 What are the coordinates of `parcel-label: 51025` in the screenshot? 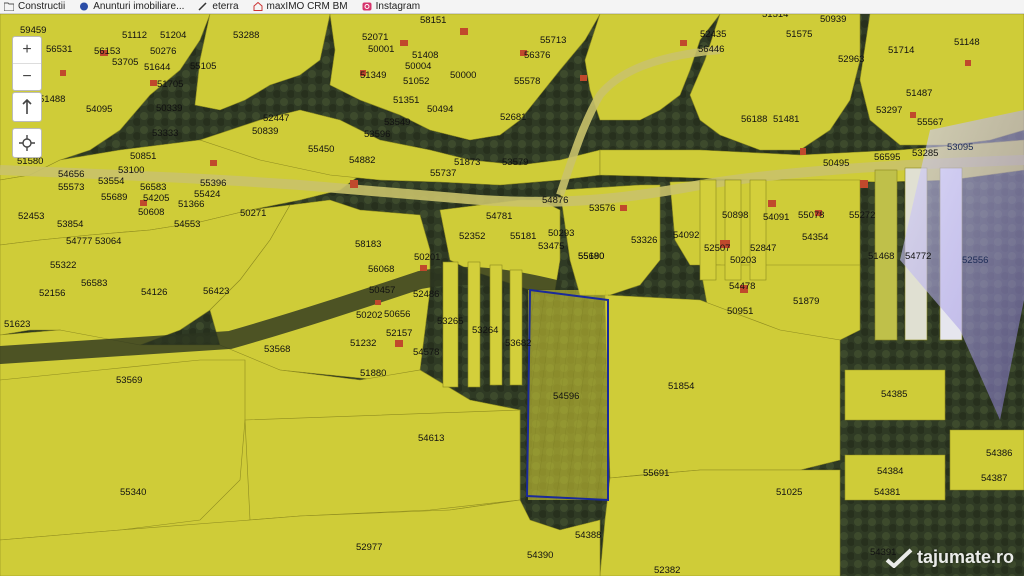 It's located at (789, 492).